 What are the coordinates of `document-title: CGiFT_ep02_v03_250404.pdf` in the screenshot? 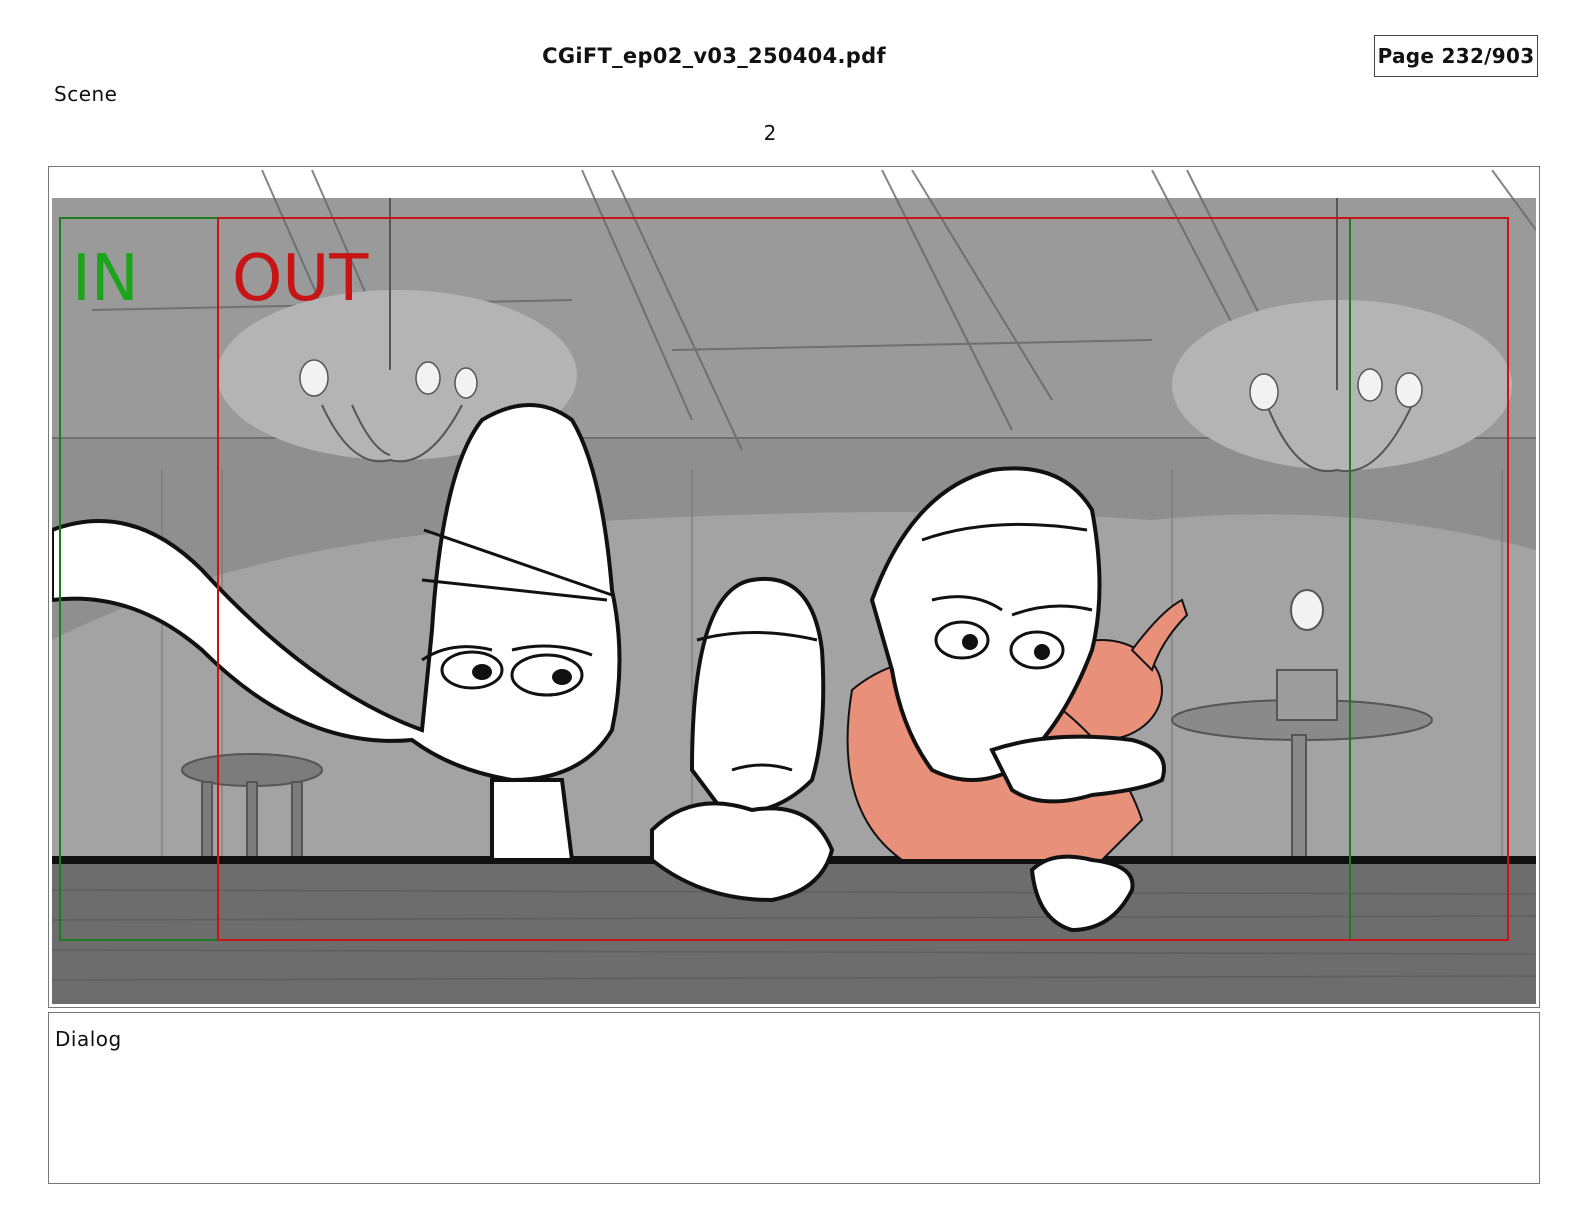 It's located at (714, 56).